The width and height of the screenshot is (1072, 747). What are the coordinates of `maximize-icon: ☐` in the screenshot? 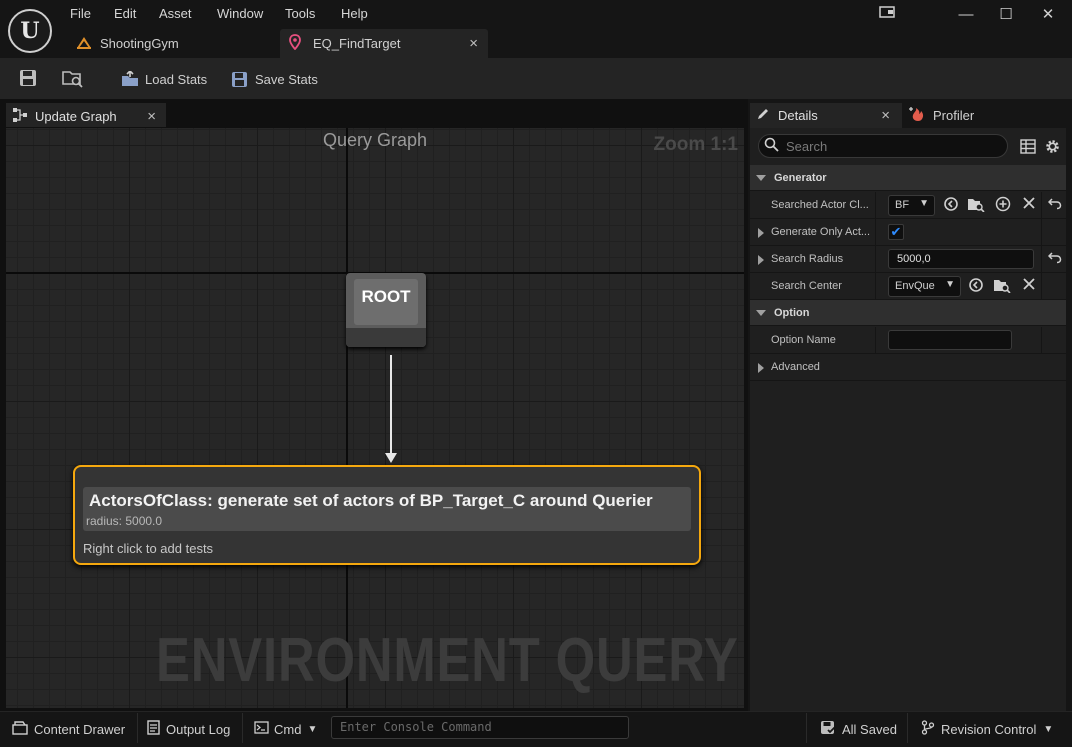 It's located at (1006, 15).